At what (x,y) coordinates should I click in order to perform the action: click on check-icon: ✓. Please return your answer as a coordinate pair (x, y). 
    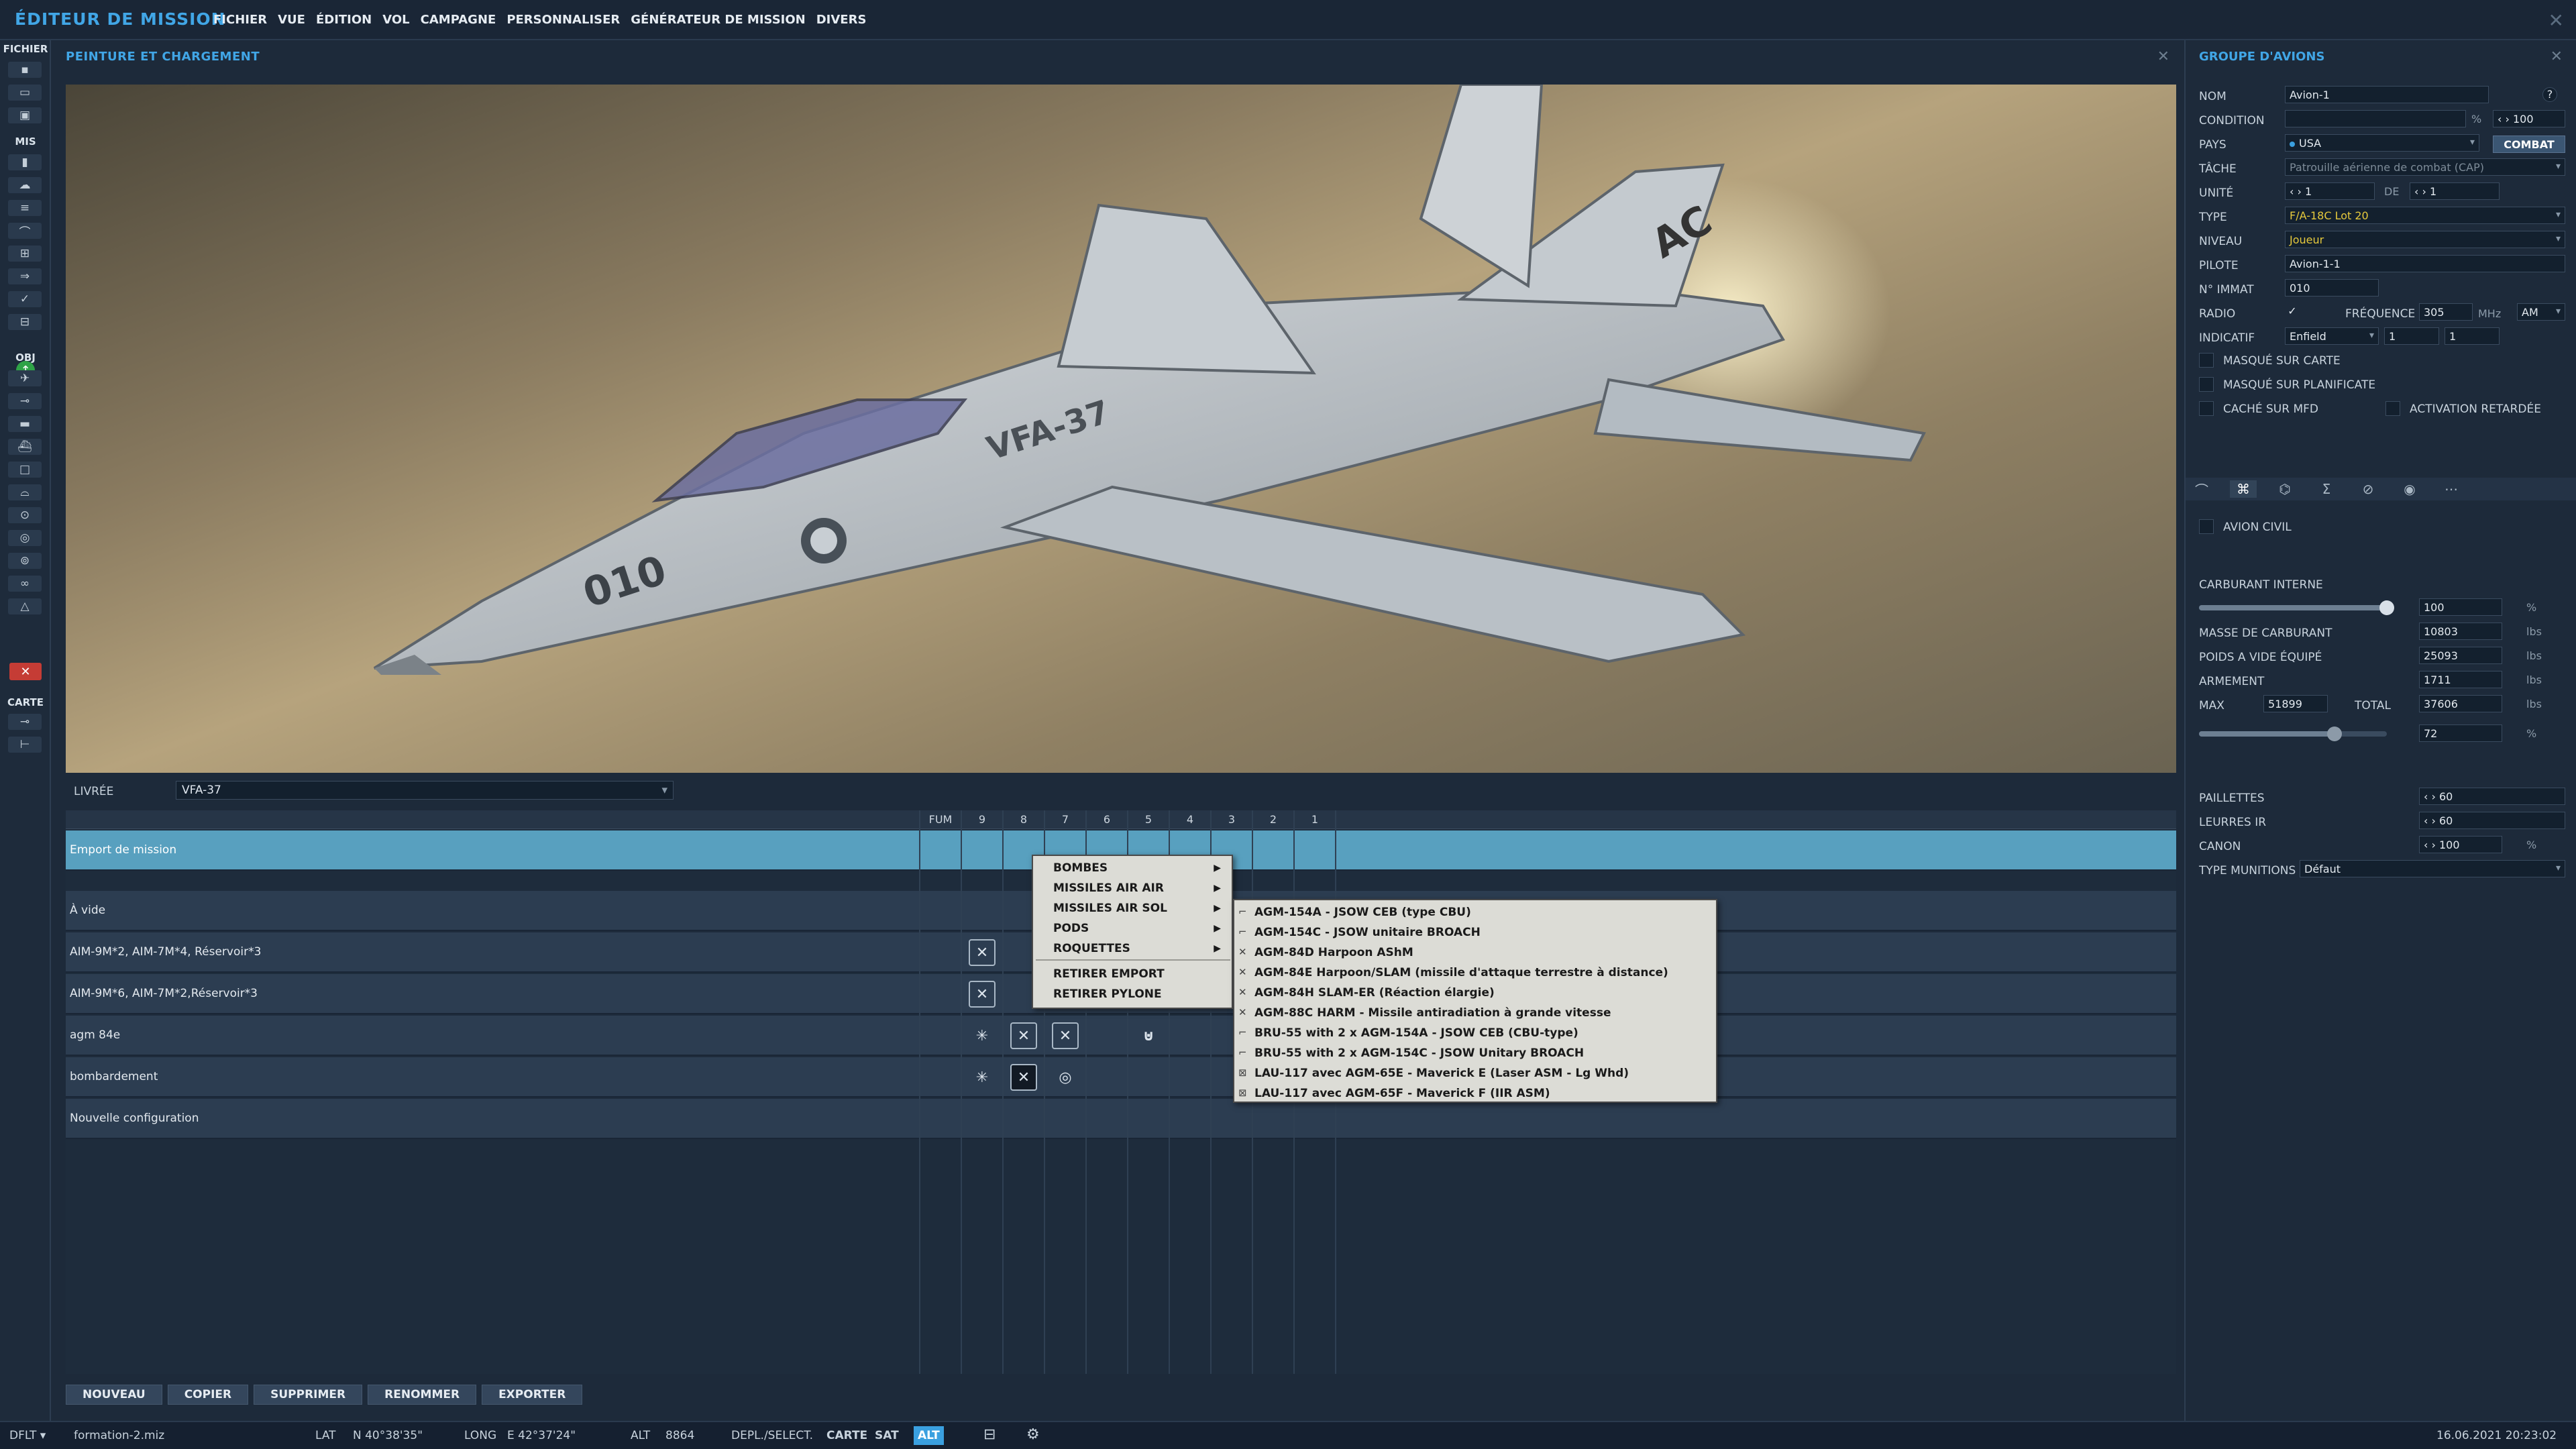
    Looking at the image, I should click on (25, 299).